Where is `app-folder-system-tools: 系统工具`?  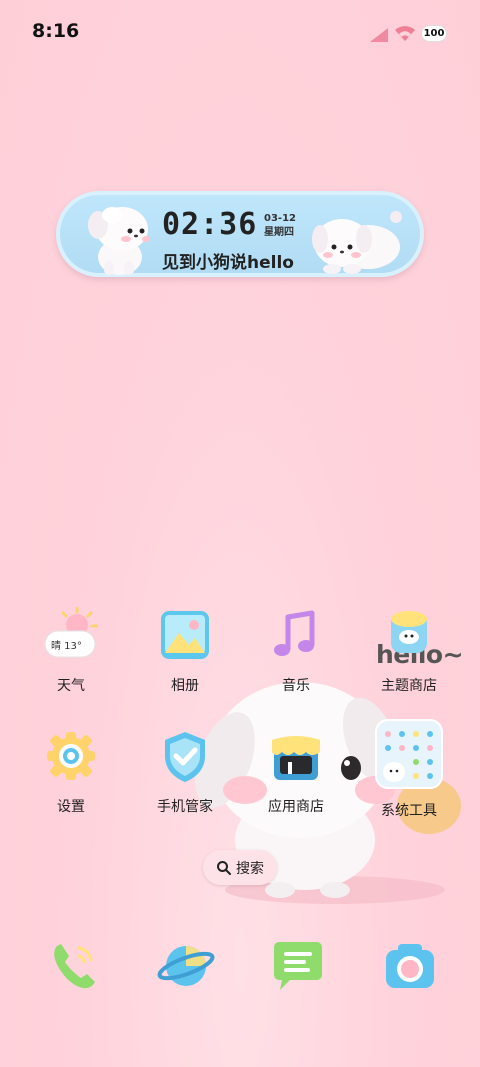
app-folder-system-tools: 系统工具 is located at coordinates (409, 769).